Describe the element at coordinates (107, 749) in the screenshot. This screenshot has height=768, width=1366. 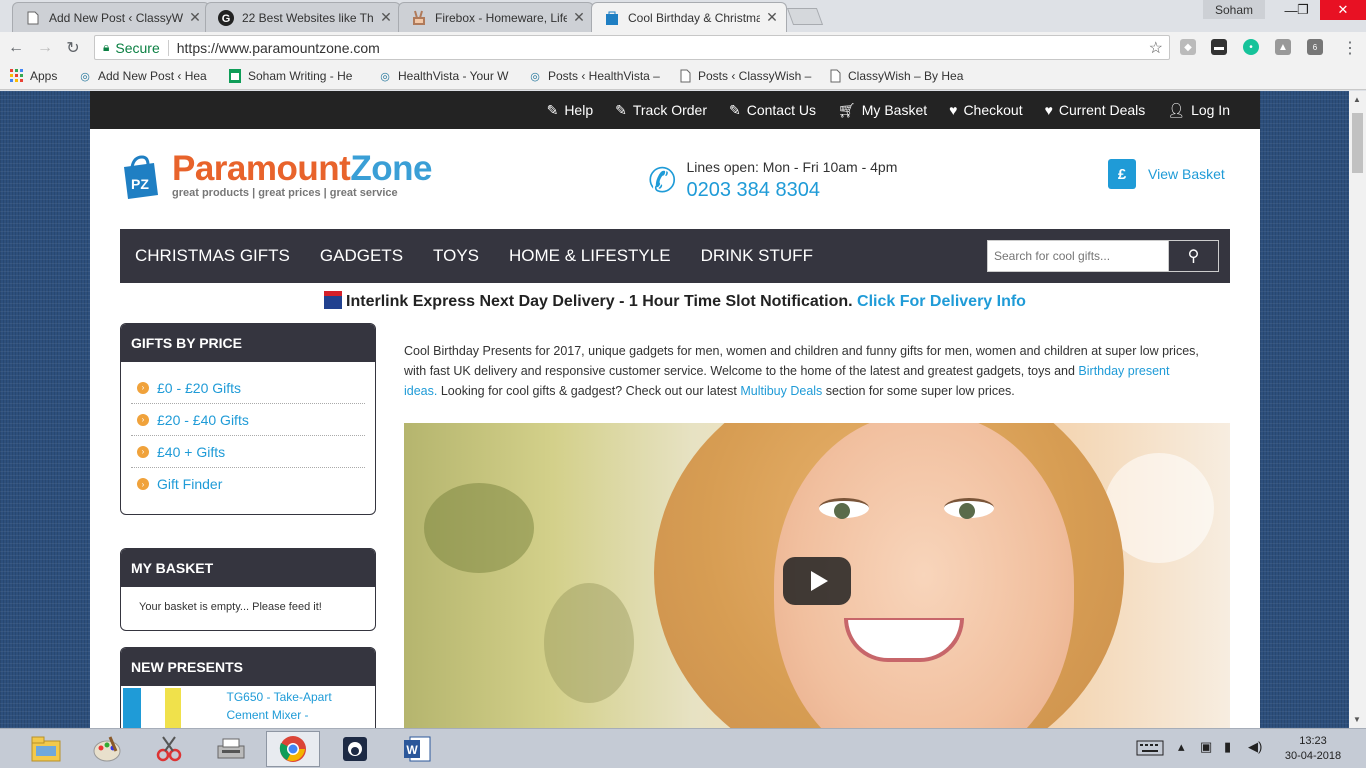
I see `paint-icon` at that location.